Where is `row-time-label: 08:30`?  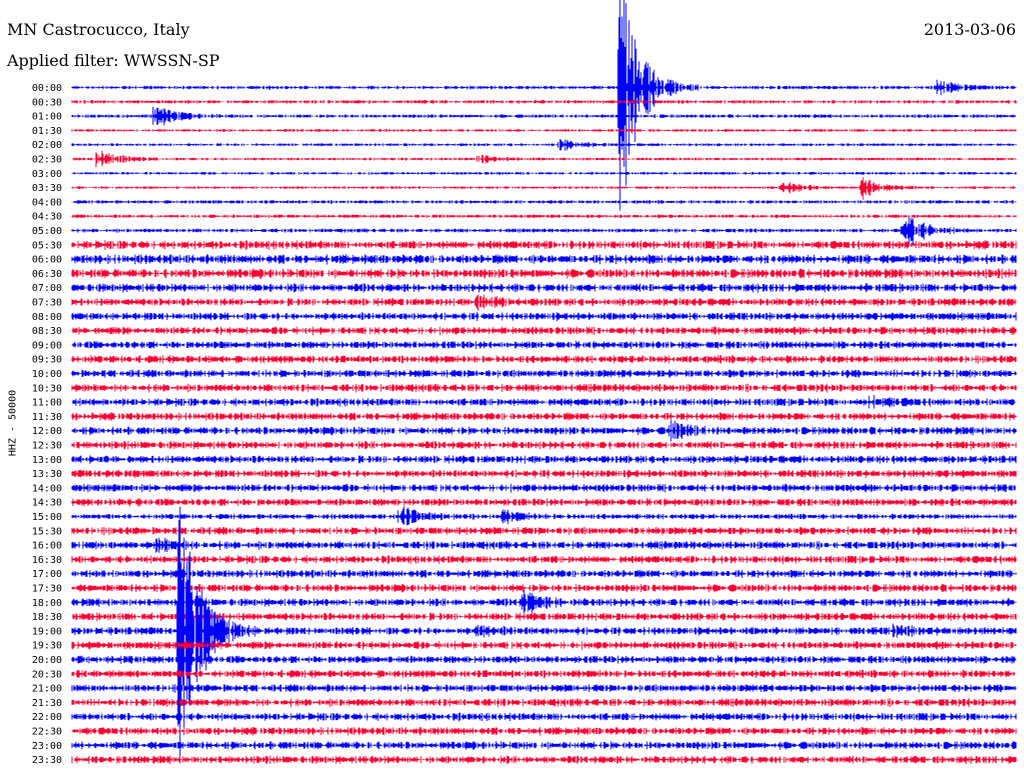 row-time-label: 08:30 is located at coordinates (47, 331).